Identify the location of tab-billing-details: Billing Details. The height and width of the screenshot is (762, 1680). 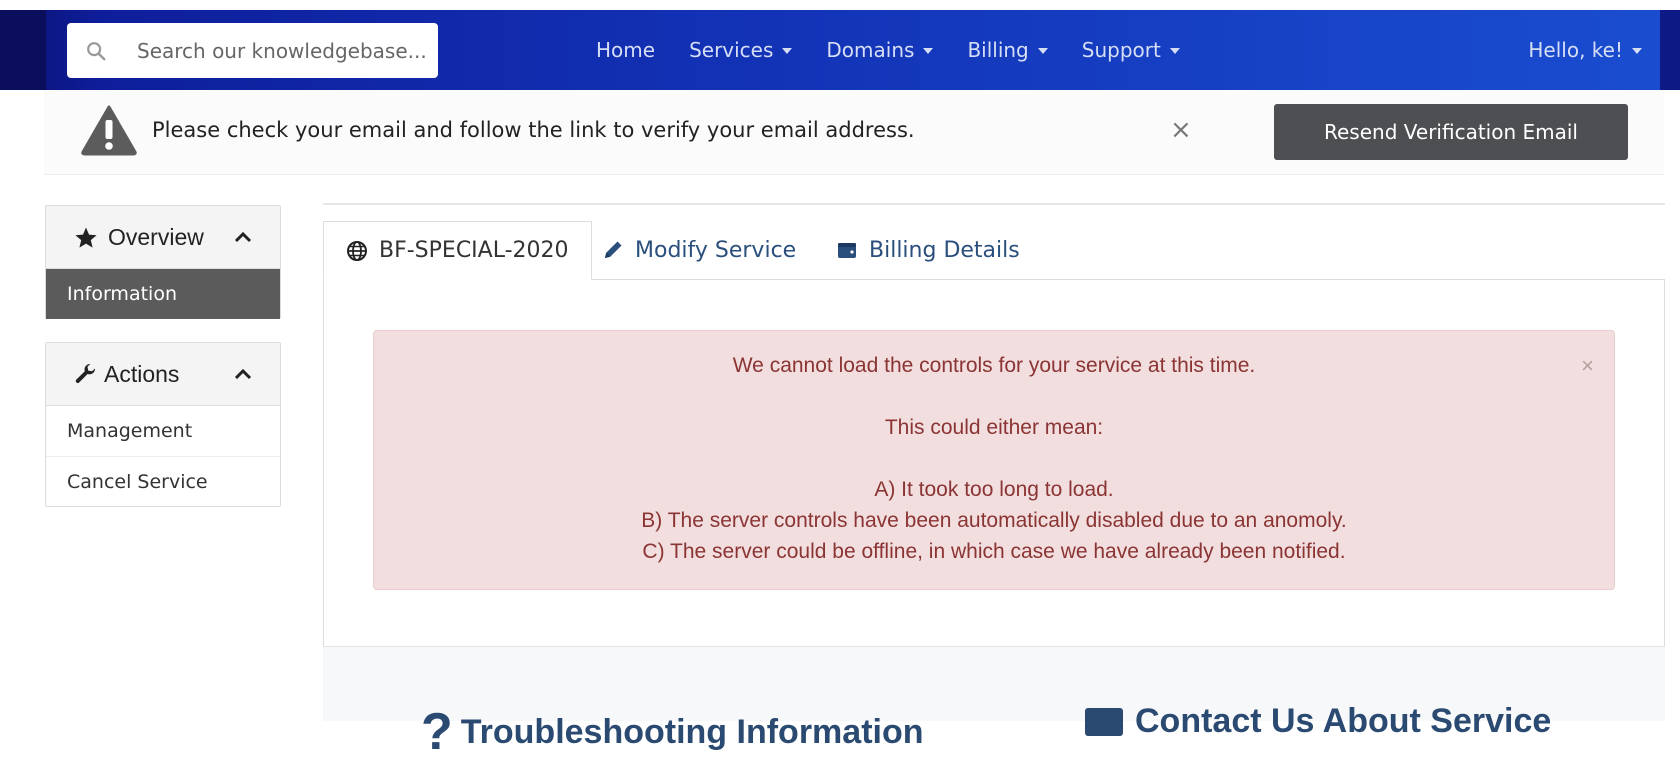
(928, 250).